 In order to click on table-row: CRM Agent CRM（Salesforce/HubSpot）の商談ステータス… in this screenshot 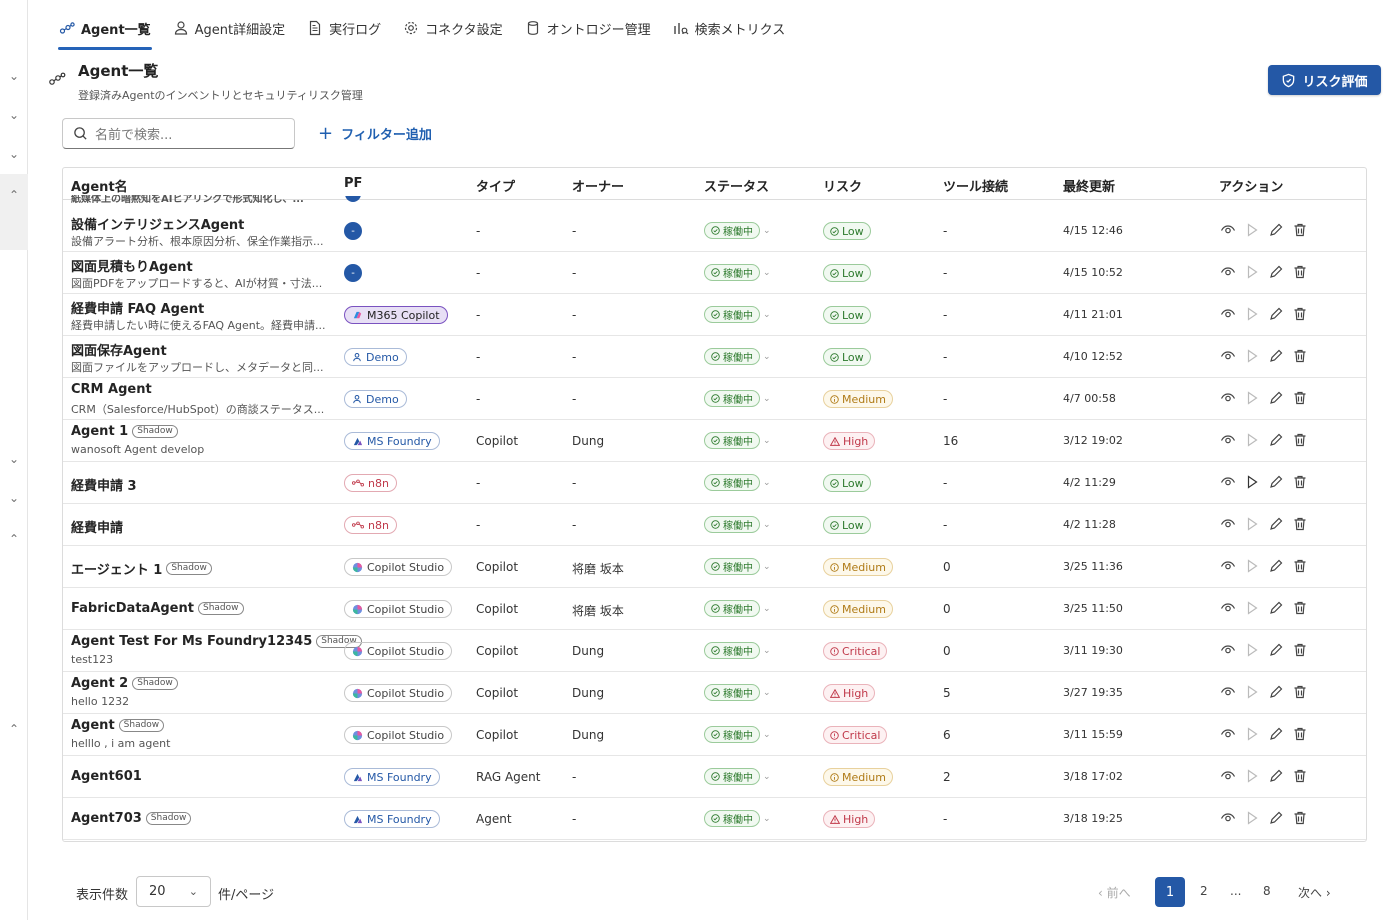, I will do `click(714, 399)`.